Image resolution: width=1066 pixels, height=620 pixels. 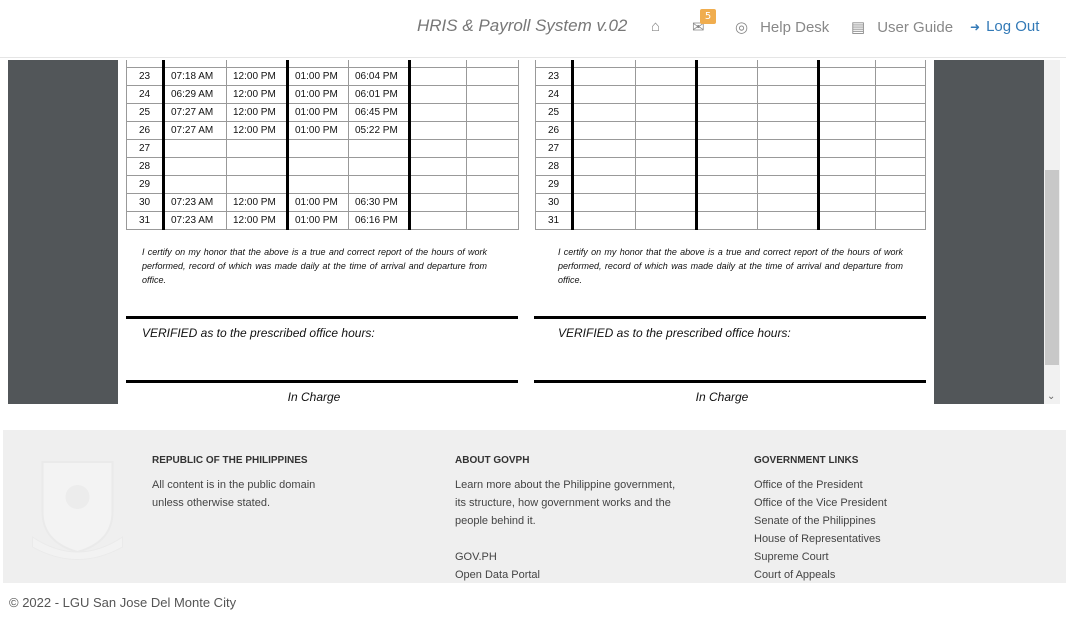 I want to click on footer-link: Senate of the Philippines, so click(x=820, y=521).